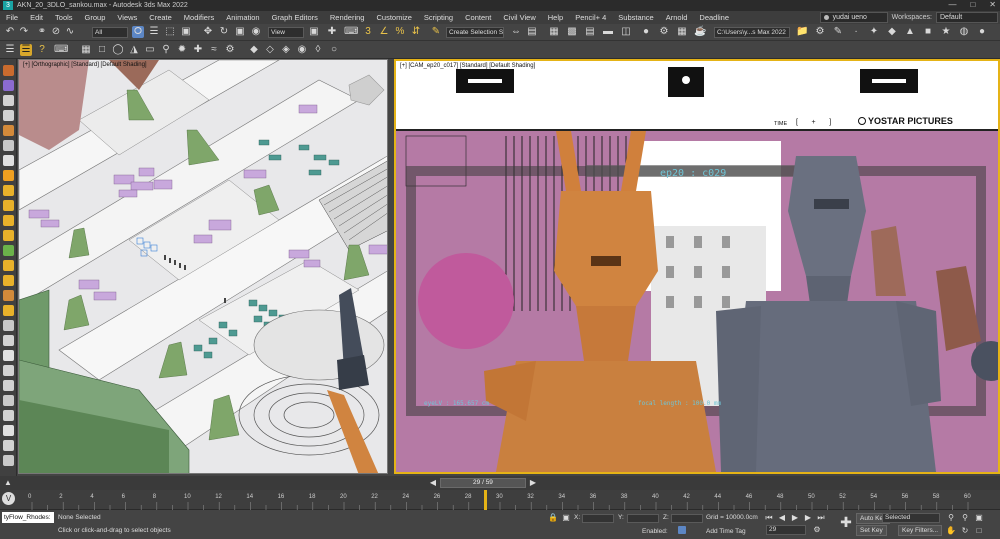  What do you see at coordinates (8, 130) in the screenshot?
I see `tool-5-icon` at bounding box center [8, 130].